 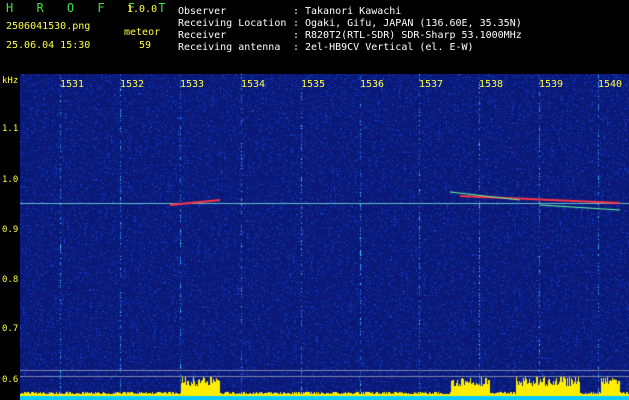 What do you see at coordinates (10, 329) in the screenshot?
I see `y-tick-label: 0.7` at bounding box center [10, 329].